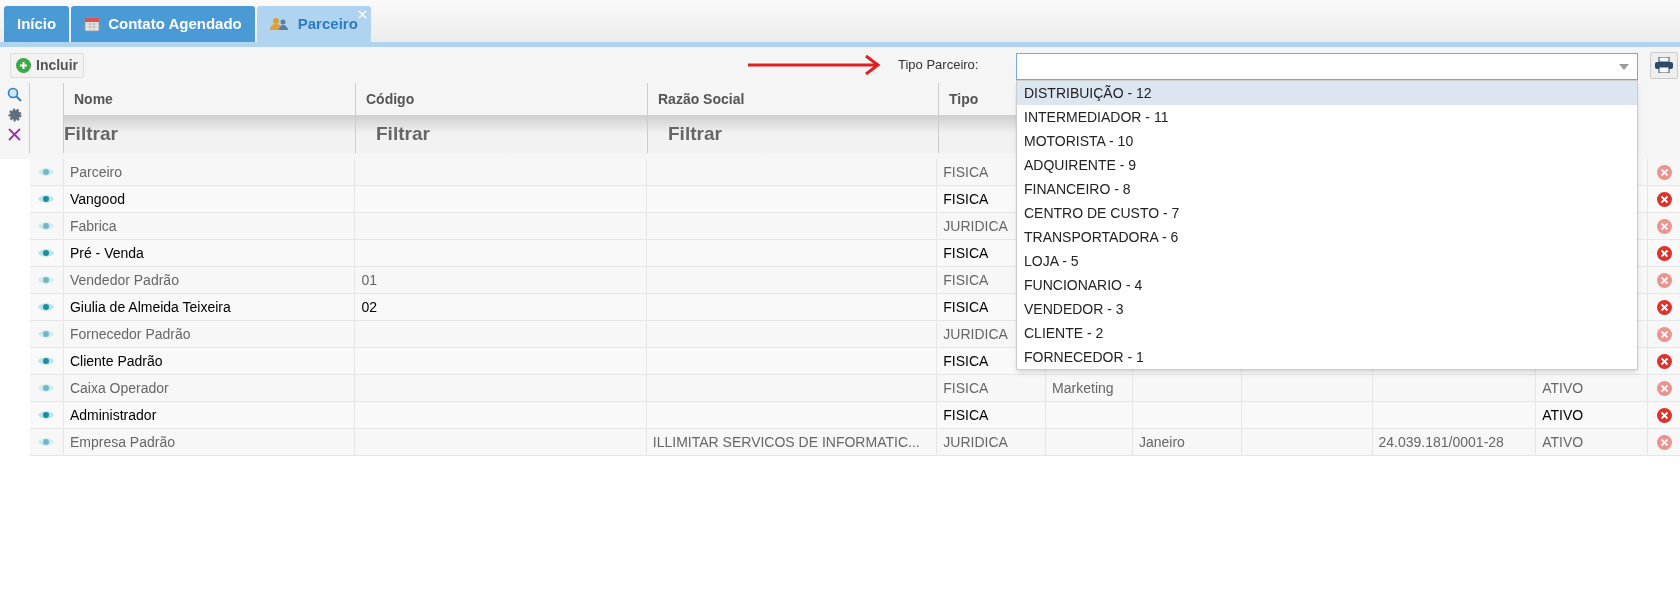 The image size is (1680, 614). Describe the element at coordinates (1327, 237) in the screenshot. I see `dropdown-option: TRANSPORTADORA - 6` at that location.